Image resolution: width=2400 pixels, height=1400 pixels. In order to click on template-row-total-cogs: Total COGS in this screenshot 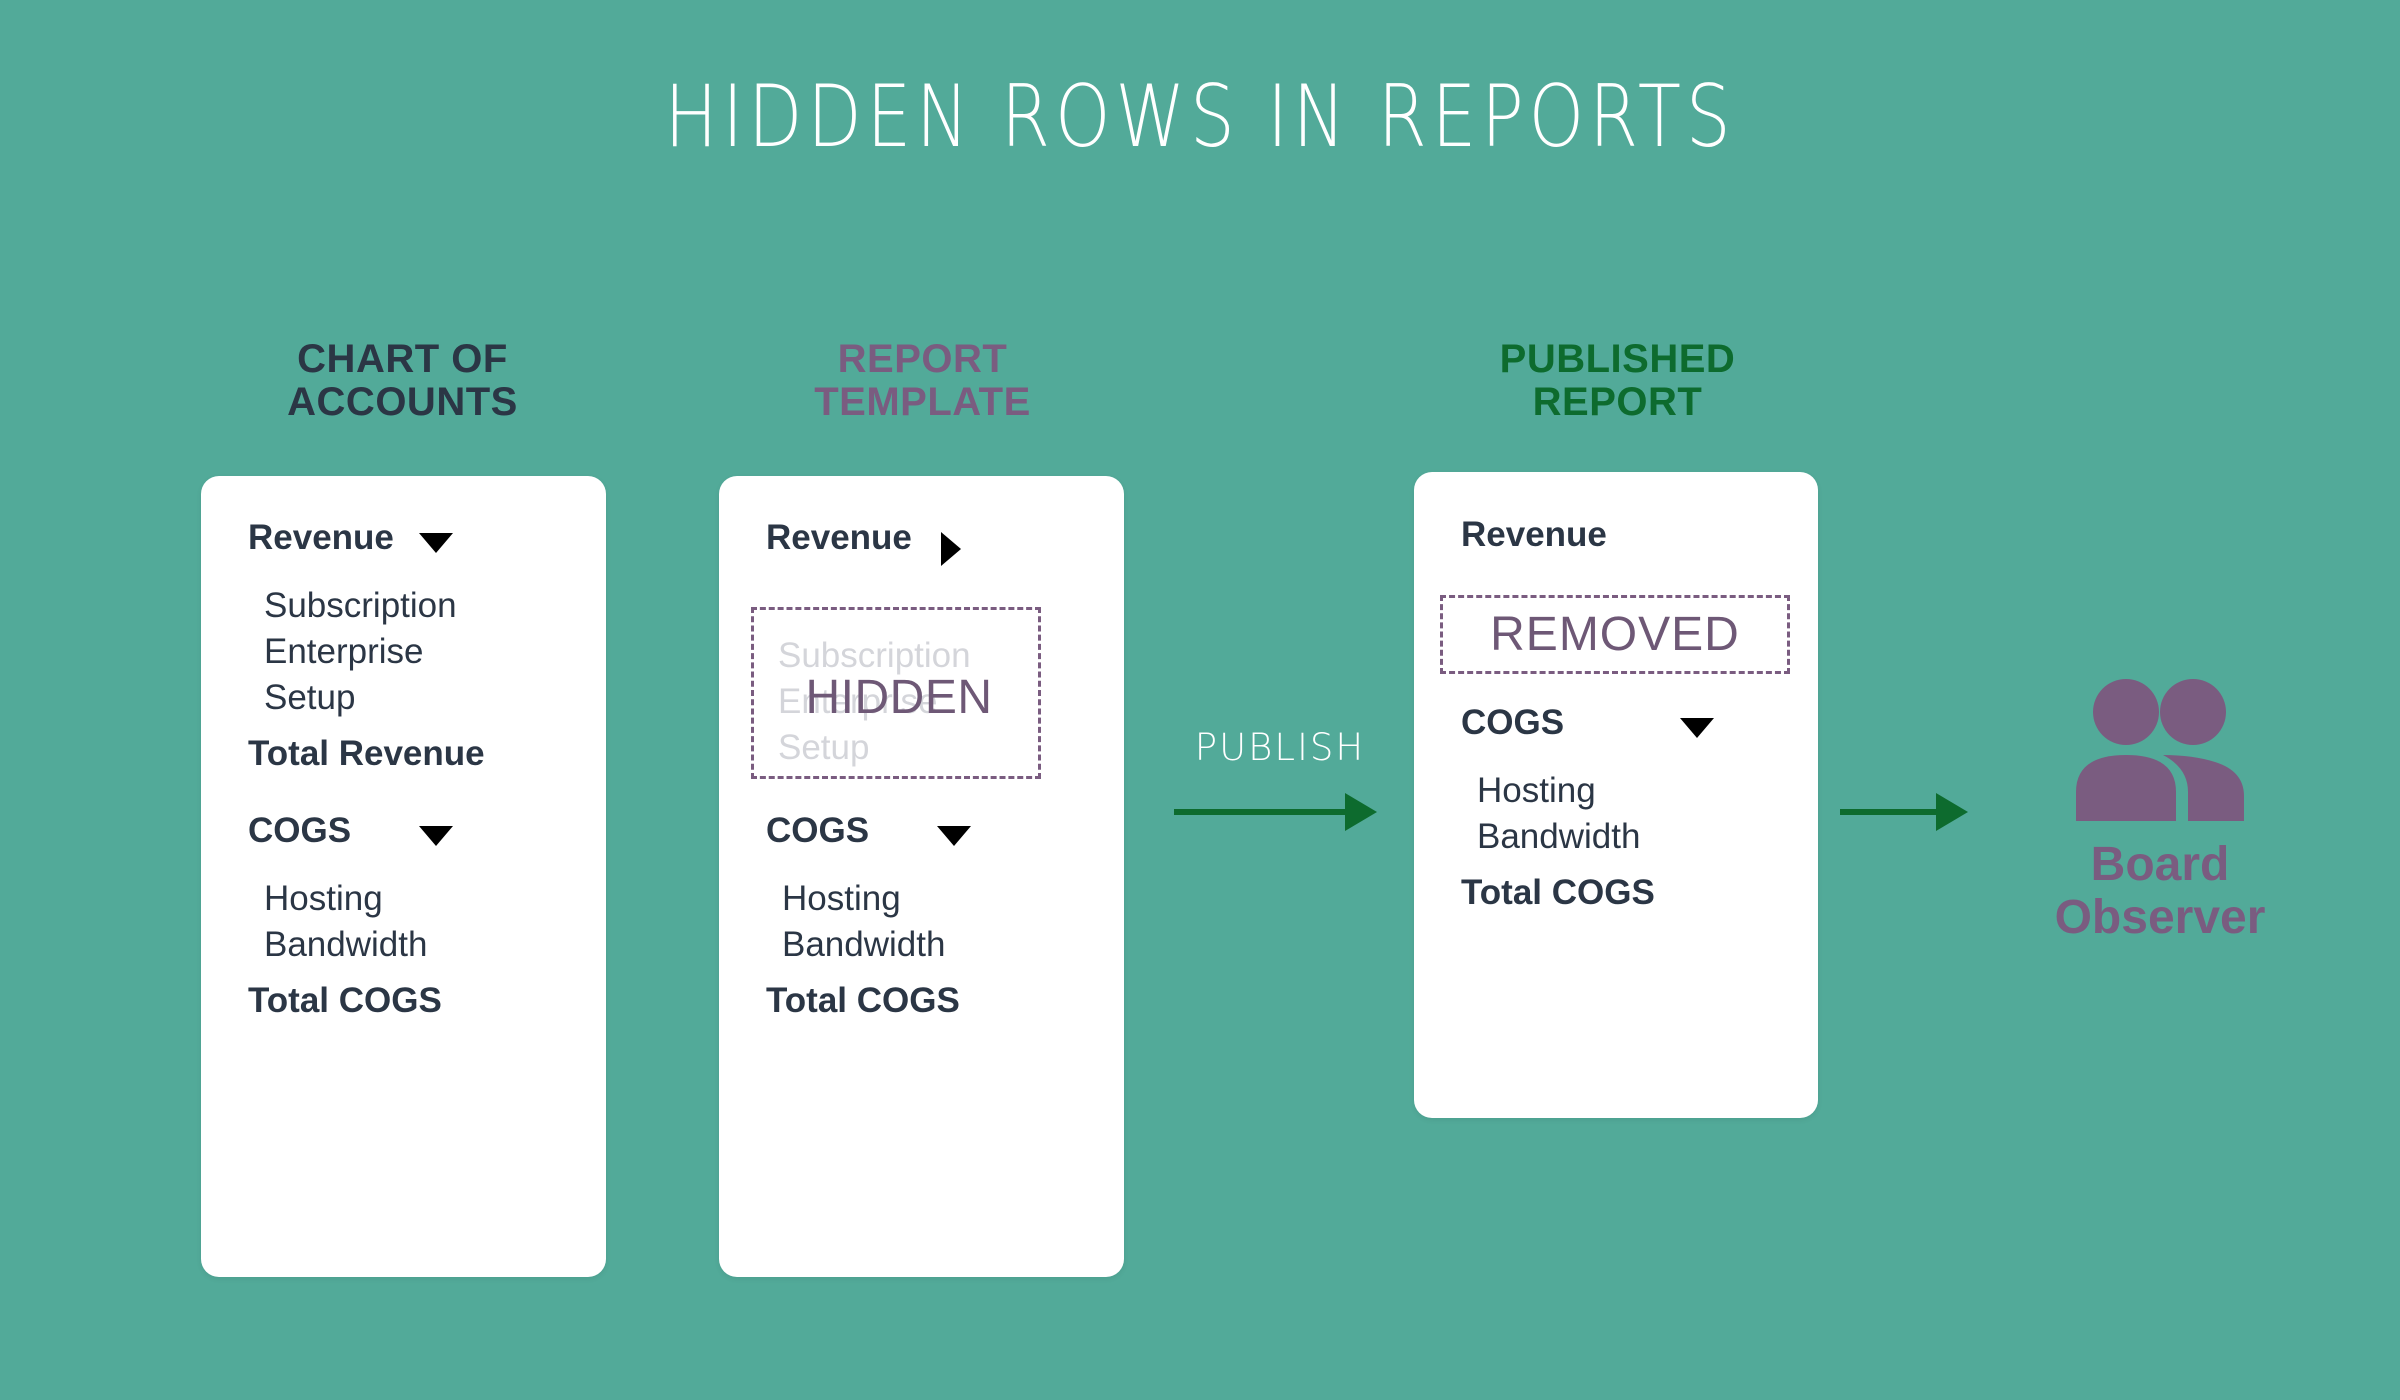, I will do `click(863, 1001)`.